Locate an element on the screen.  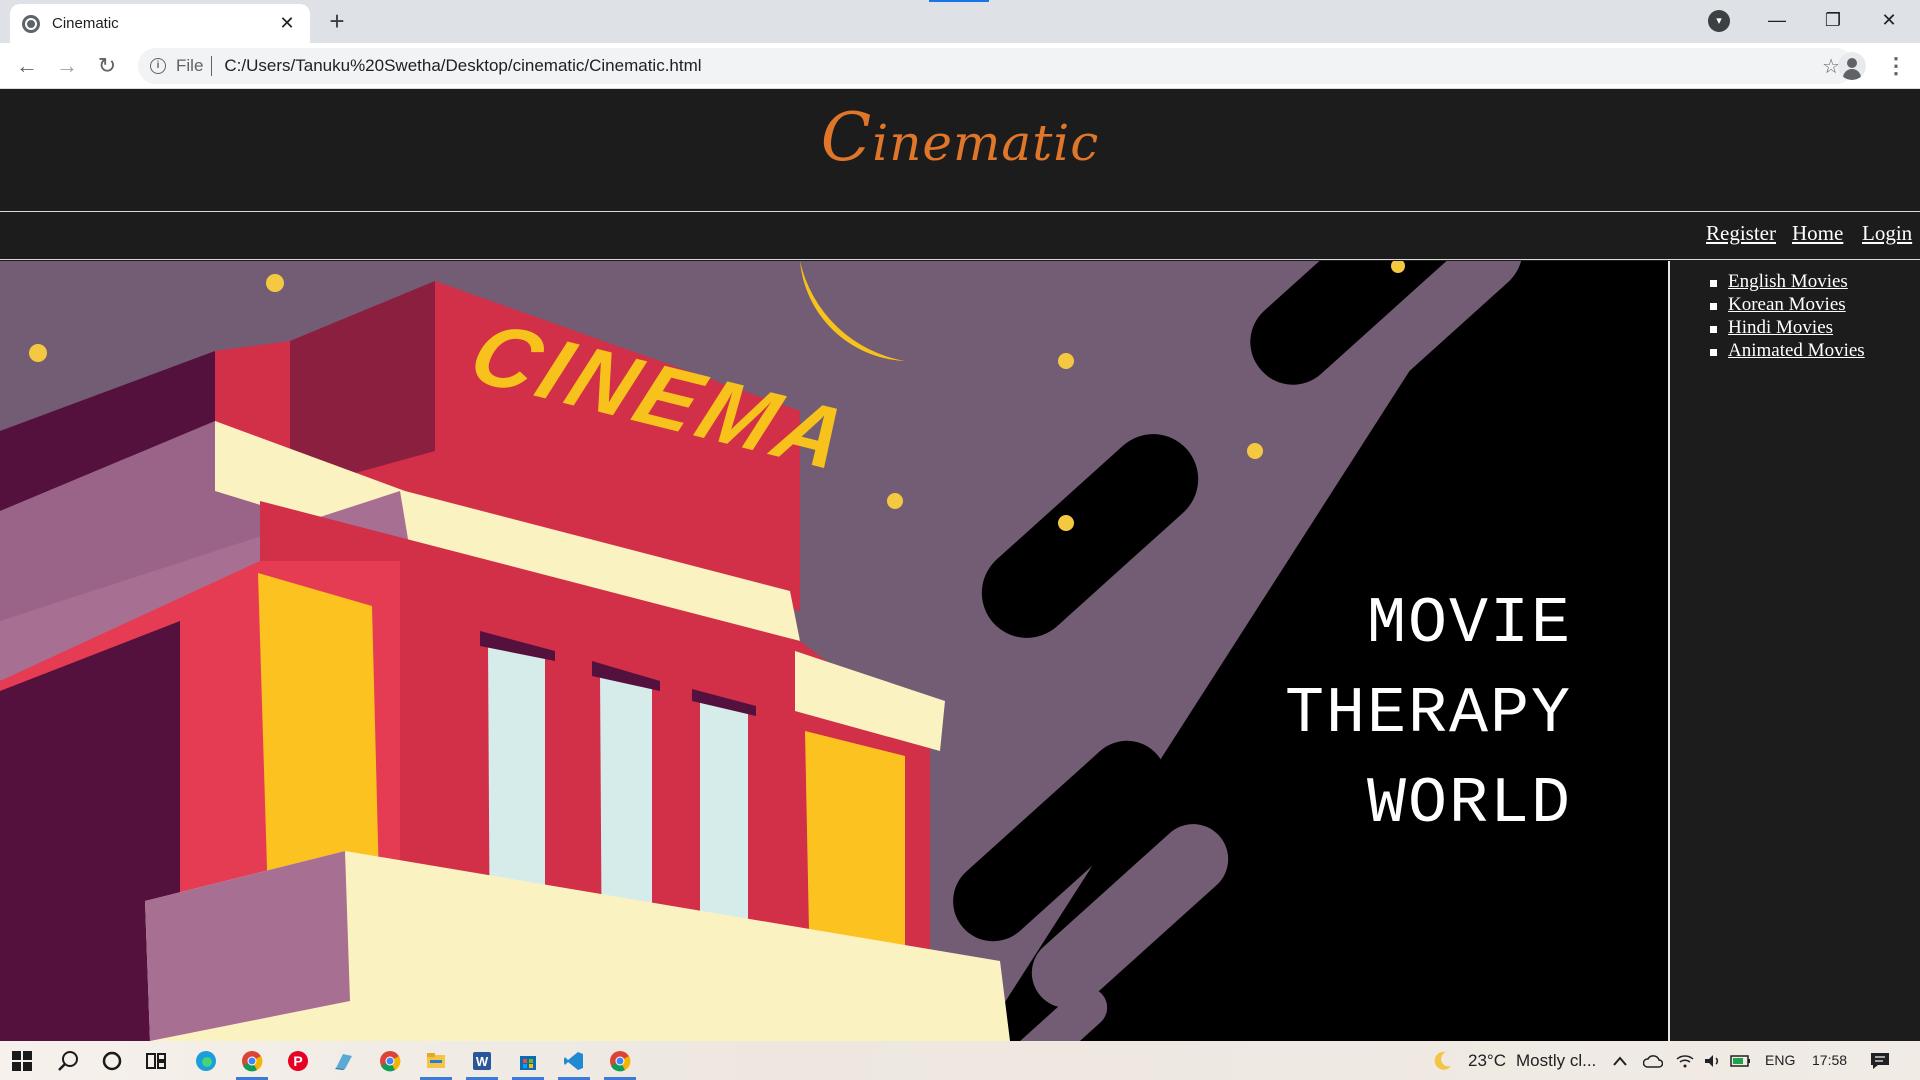
svg-text: P is located at coordinates (297, 1061).